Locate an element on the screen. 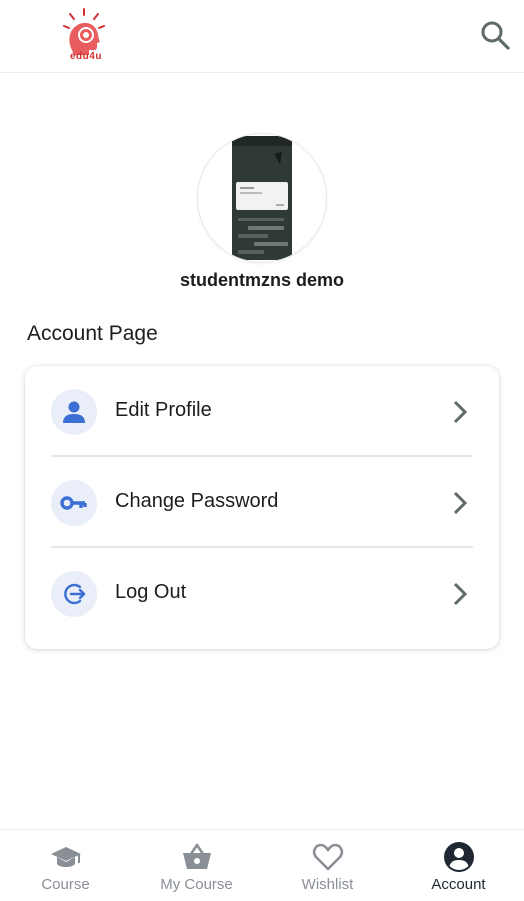  key-icon-badge is located at coordinates (74, 503).